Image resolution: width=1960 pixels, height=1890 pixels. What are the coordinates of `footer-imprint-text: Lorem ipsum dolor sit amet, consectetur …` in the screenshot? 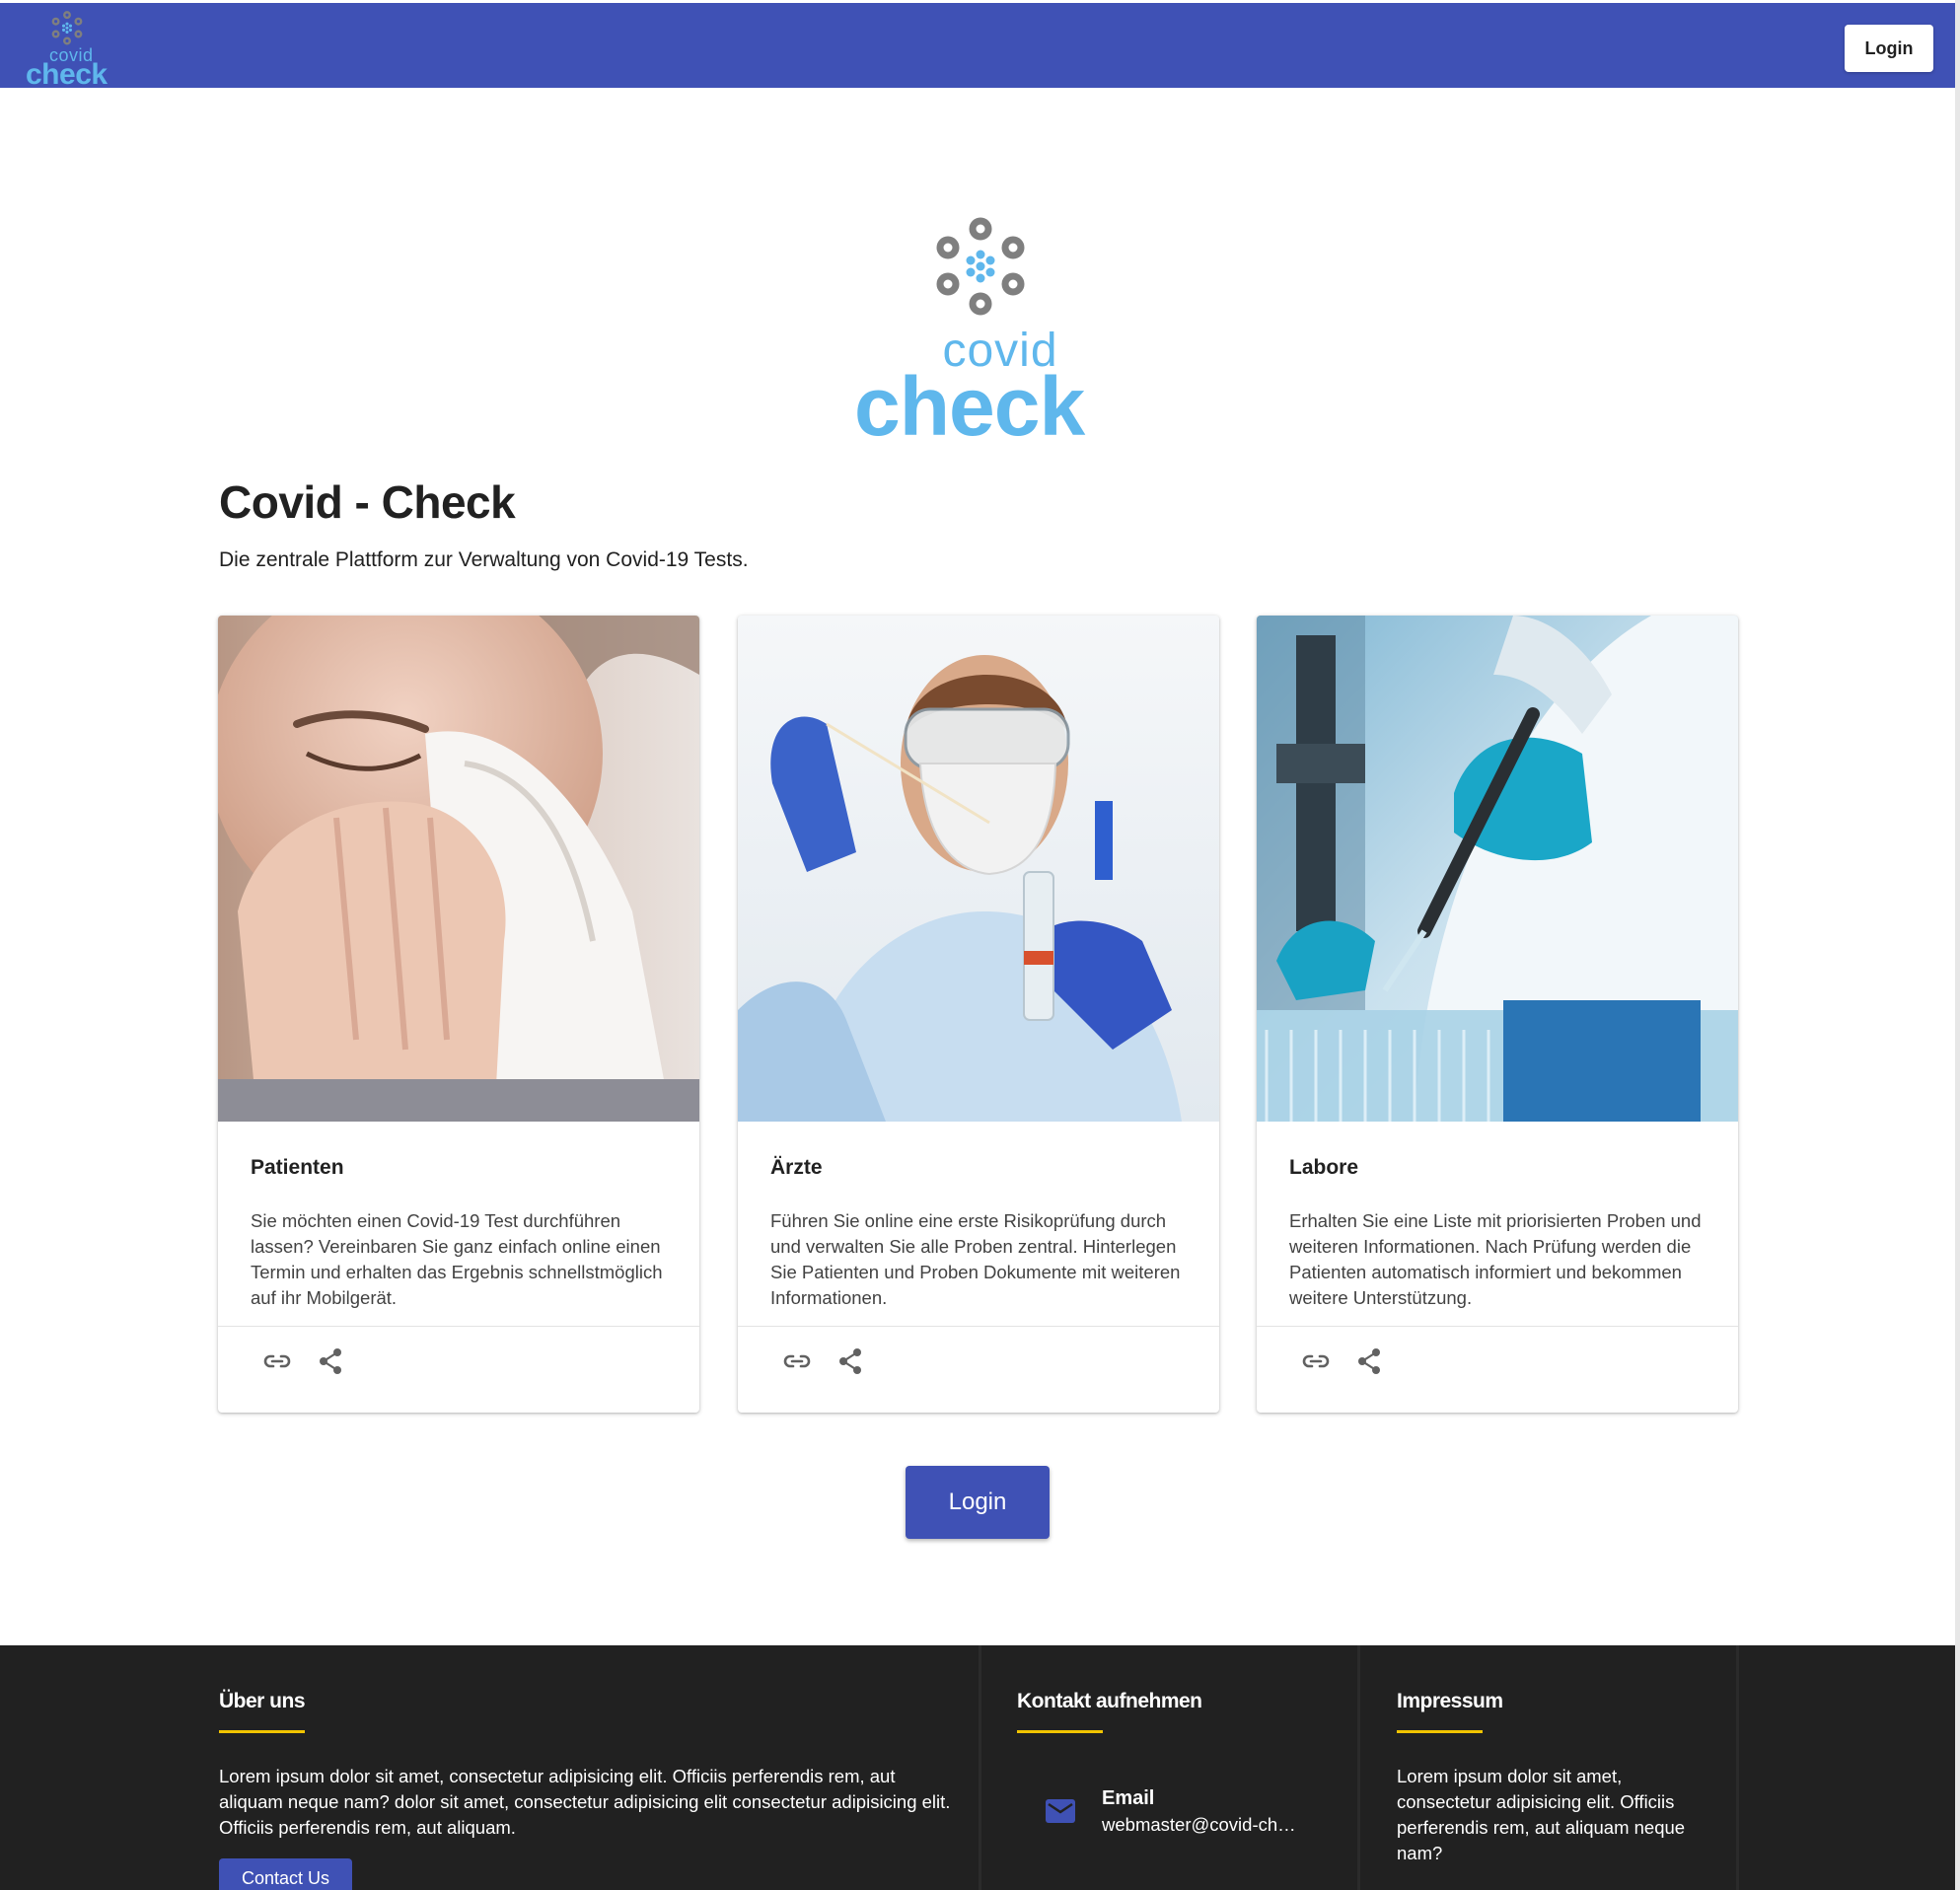 It's located at (1542, 1814).